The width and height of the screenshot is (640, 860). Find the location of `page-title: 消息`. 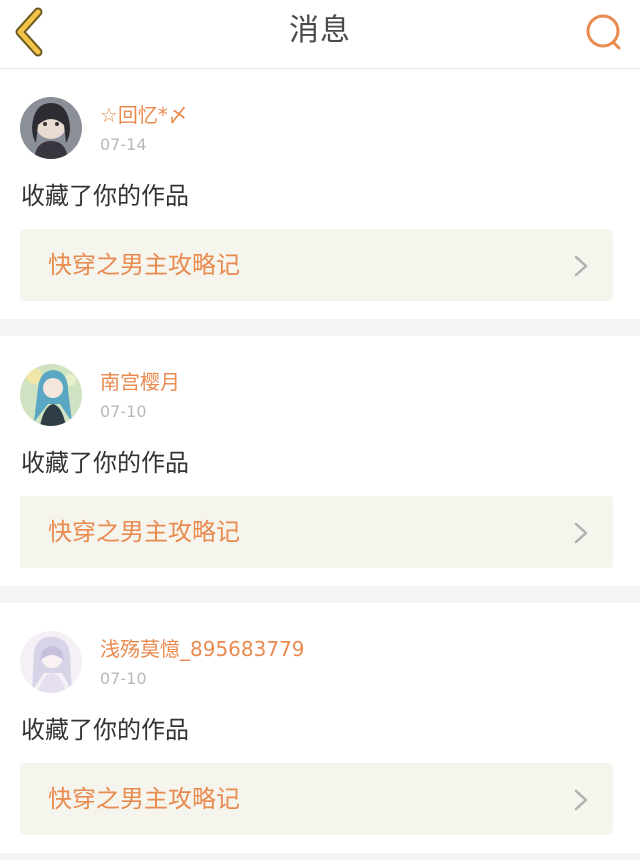

page-title: 消息 is located at coordinates (320, 30).